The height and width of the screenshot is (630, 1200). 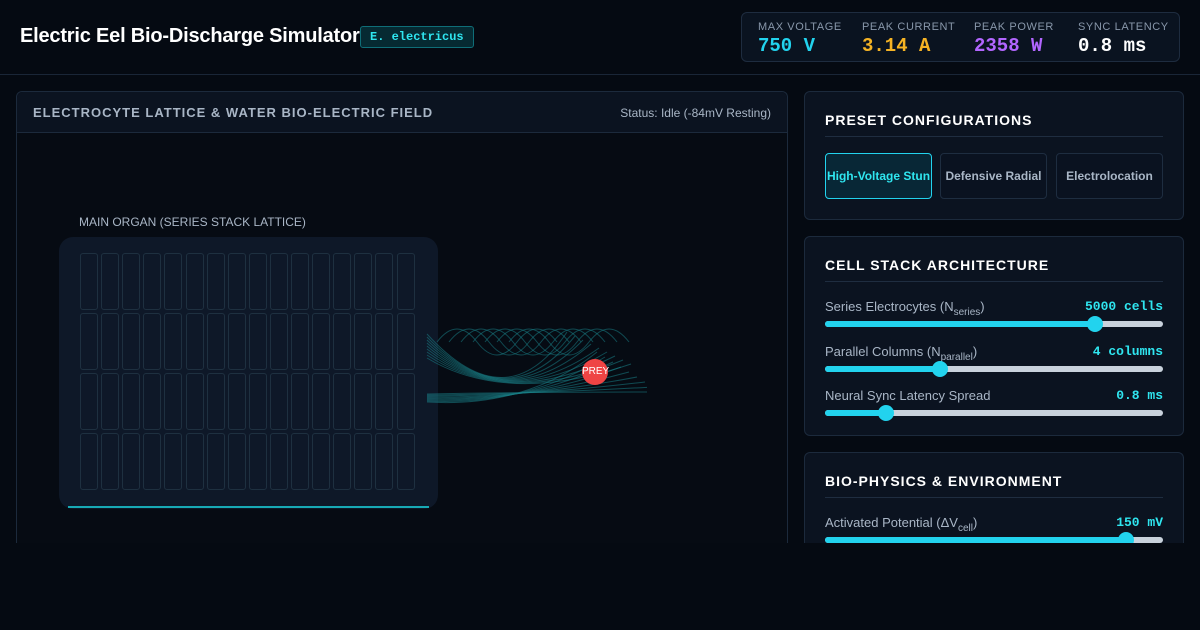 I want to click on neural-sync-latency-control: Neural Sync Latency Spread 0.8 ms, so click(x=994, y=406).